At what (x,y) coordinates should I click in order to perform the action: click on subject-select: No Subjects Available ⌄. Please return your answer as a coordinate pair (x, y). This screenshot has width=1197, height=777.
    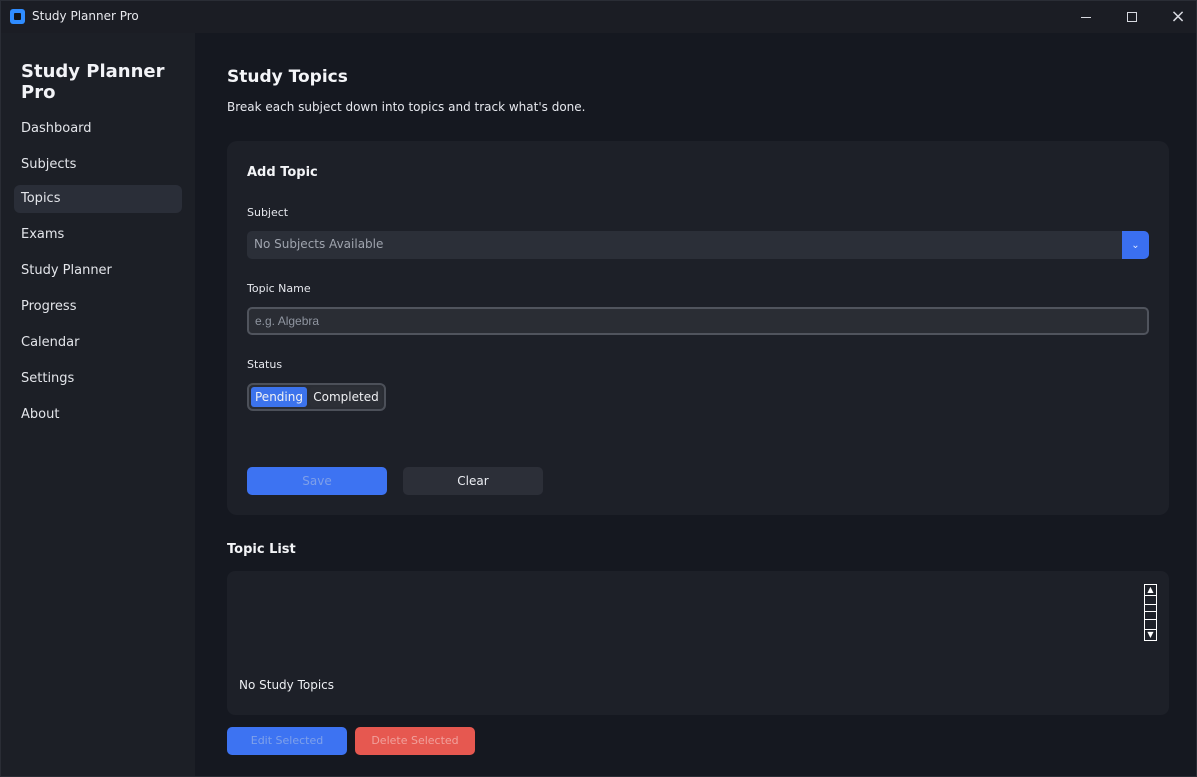
    Looking at the image, I should click on (698, 245).